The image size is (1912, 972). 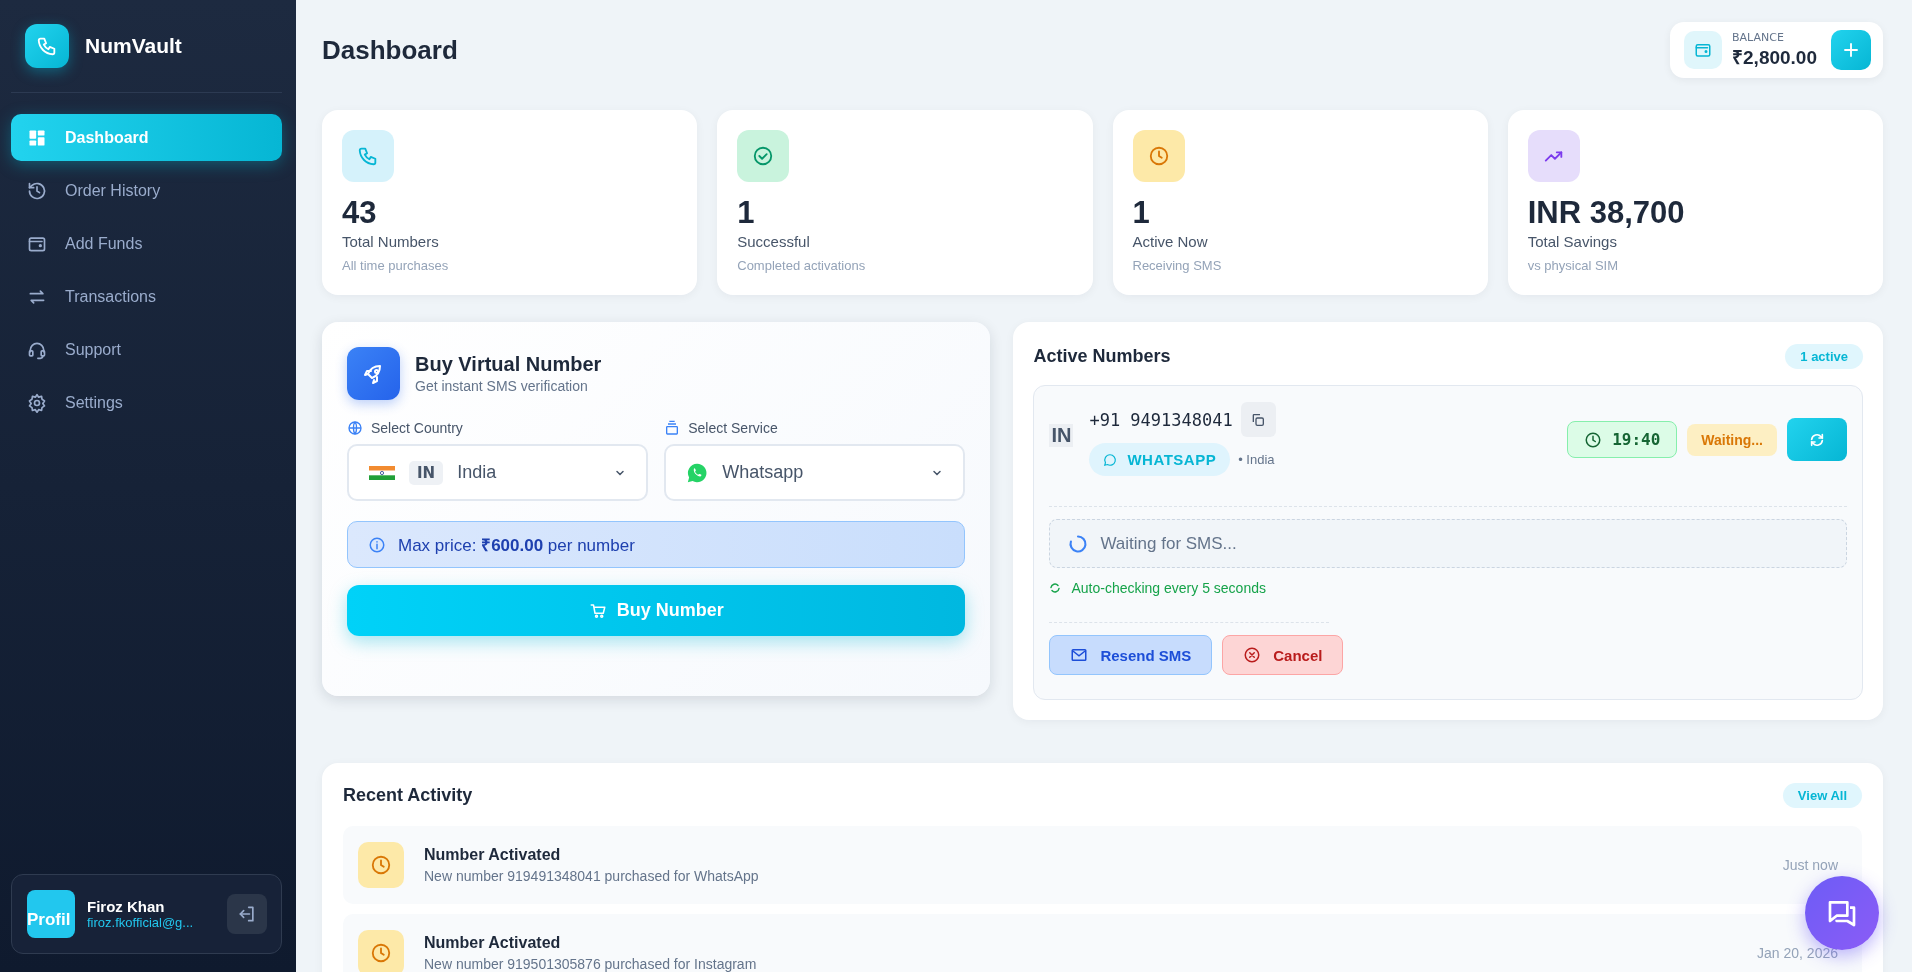 I want to click on copy-button, so click(x=1258, y=419).